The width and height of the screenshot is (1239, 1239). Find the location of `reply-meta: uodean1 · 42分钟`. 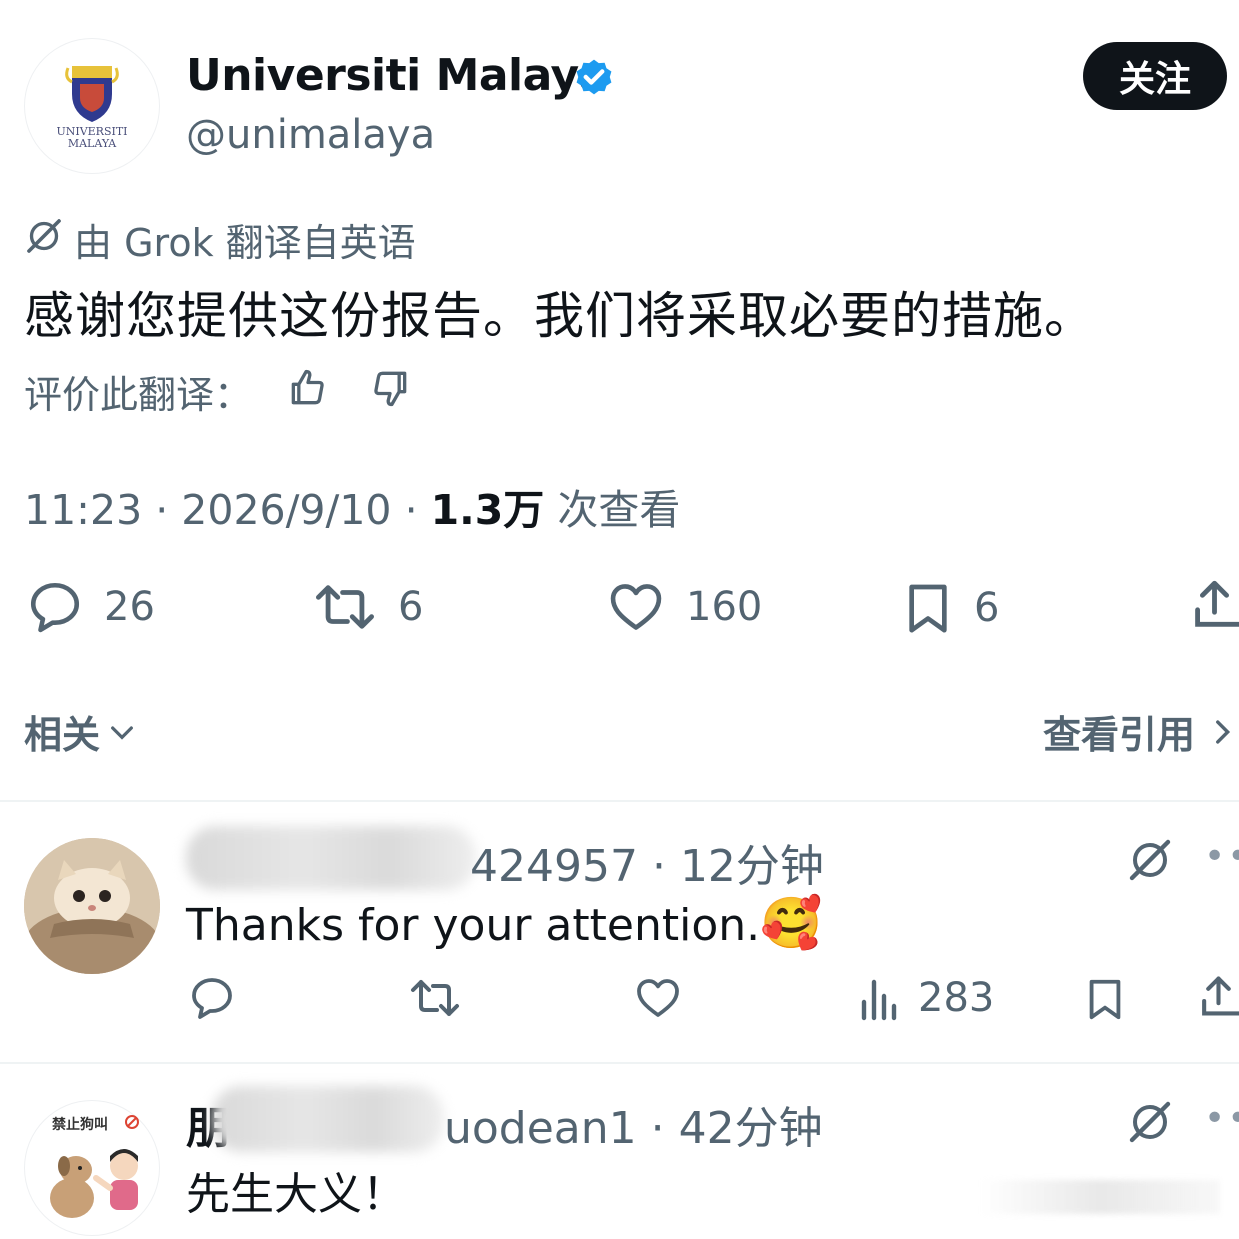

reply-meta: uodean1 · 42分钟 is located at coordinates (633, 1124).